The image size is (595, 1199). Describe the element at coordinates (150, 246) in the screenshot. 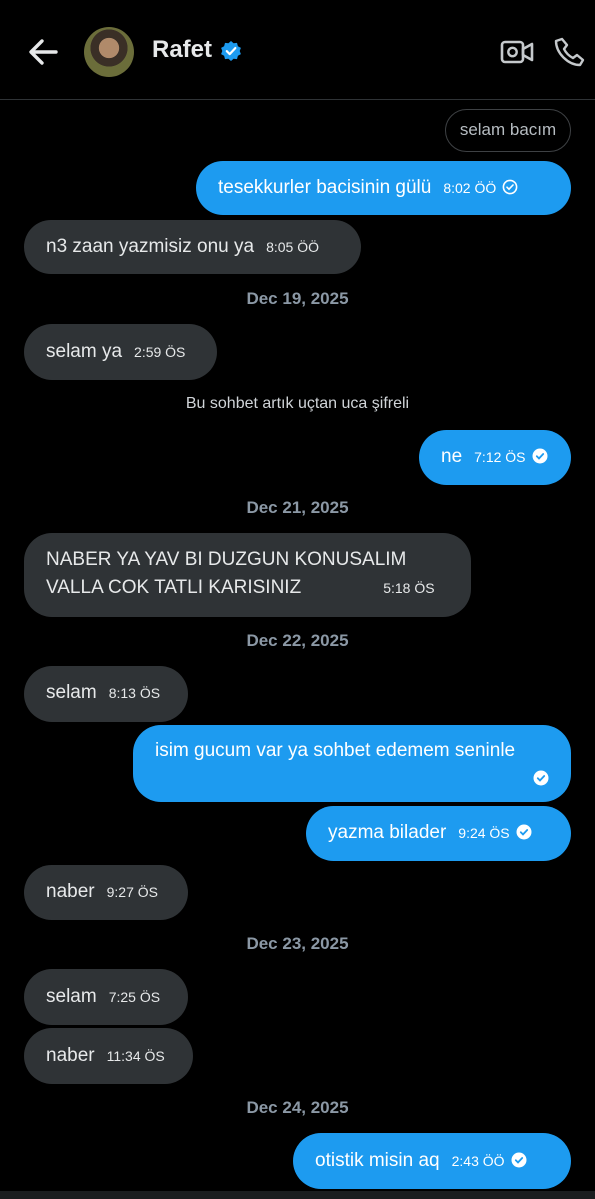

I see `message-text: n3 zaan yazmisiz onu ya` at that location.